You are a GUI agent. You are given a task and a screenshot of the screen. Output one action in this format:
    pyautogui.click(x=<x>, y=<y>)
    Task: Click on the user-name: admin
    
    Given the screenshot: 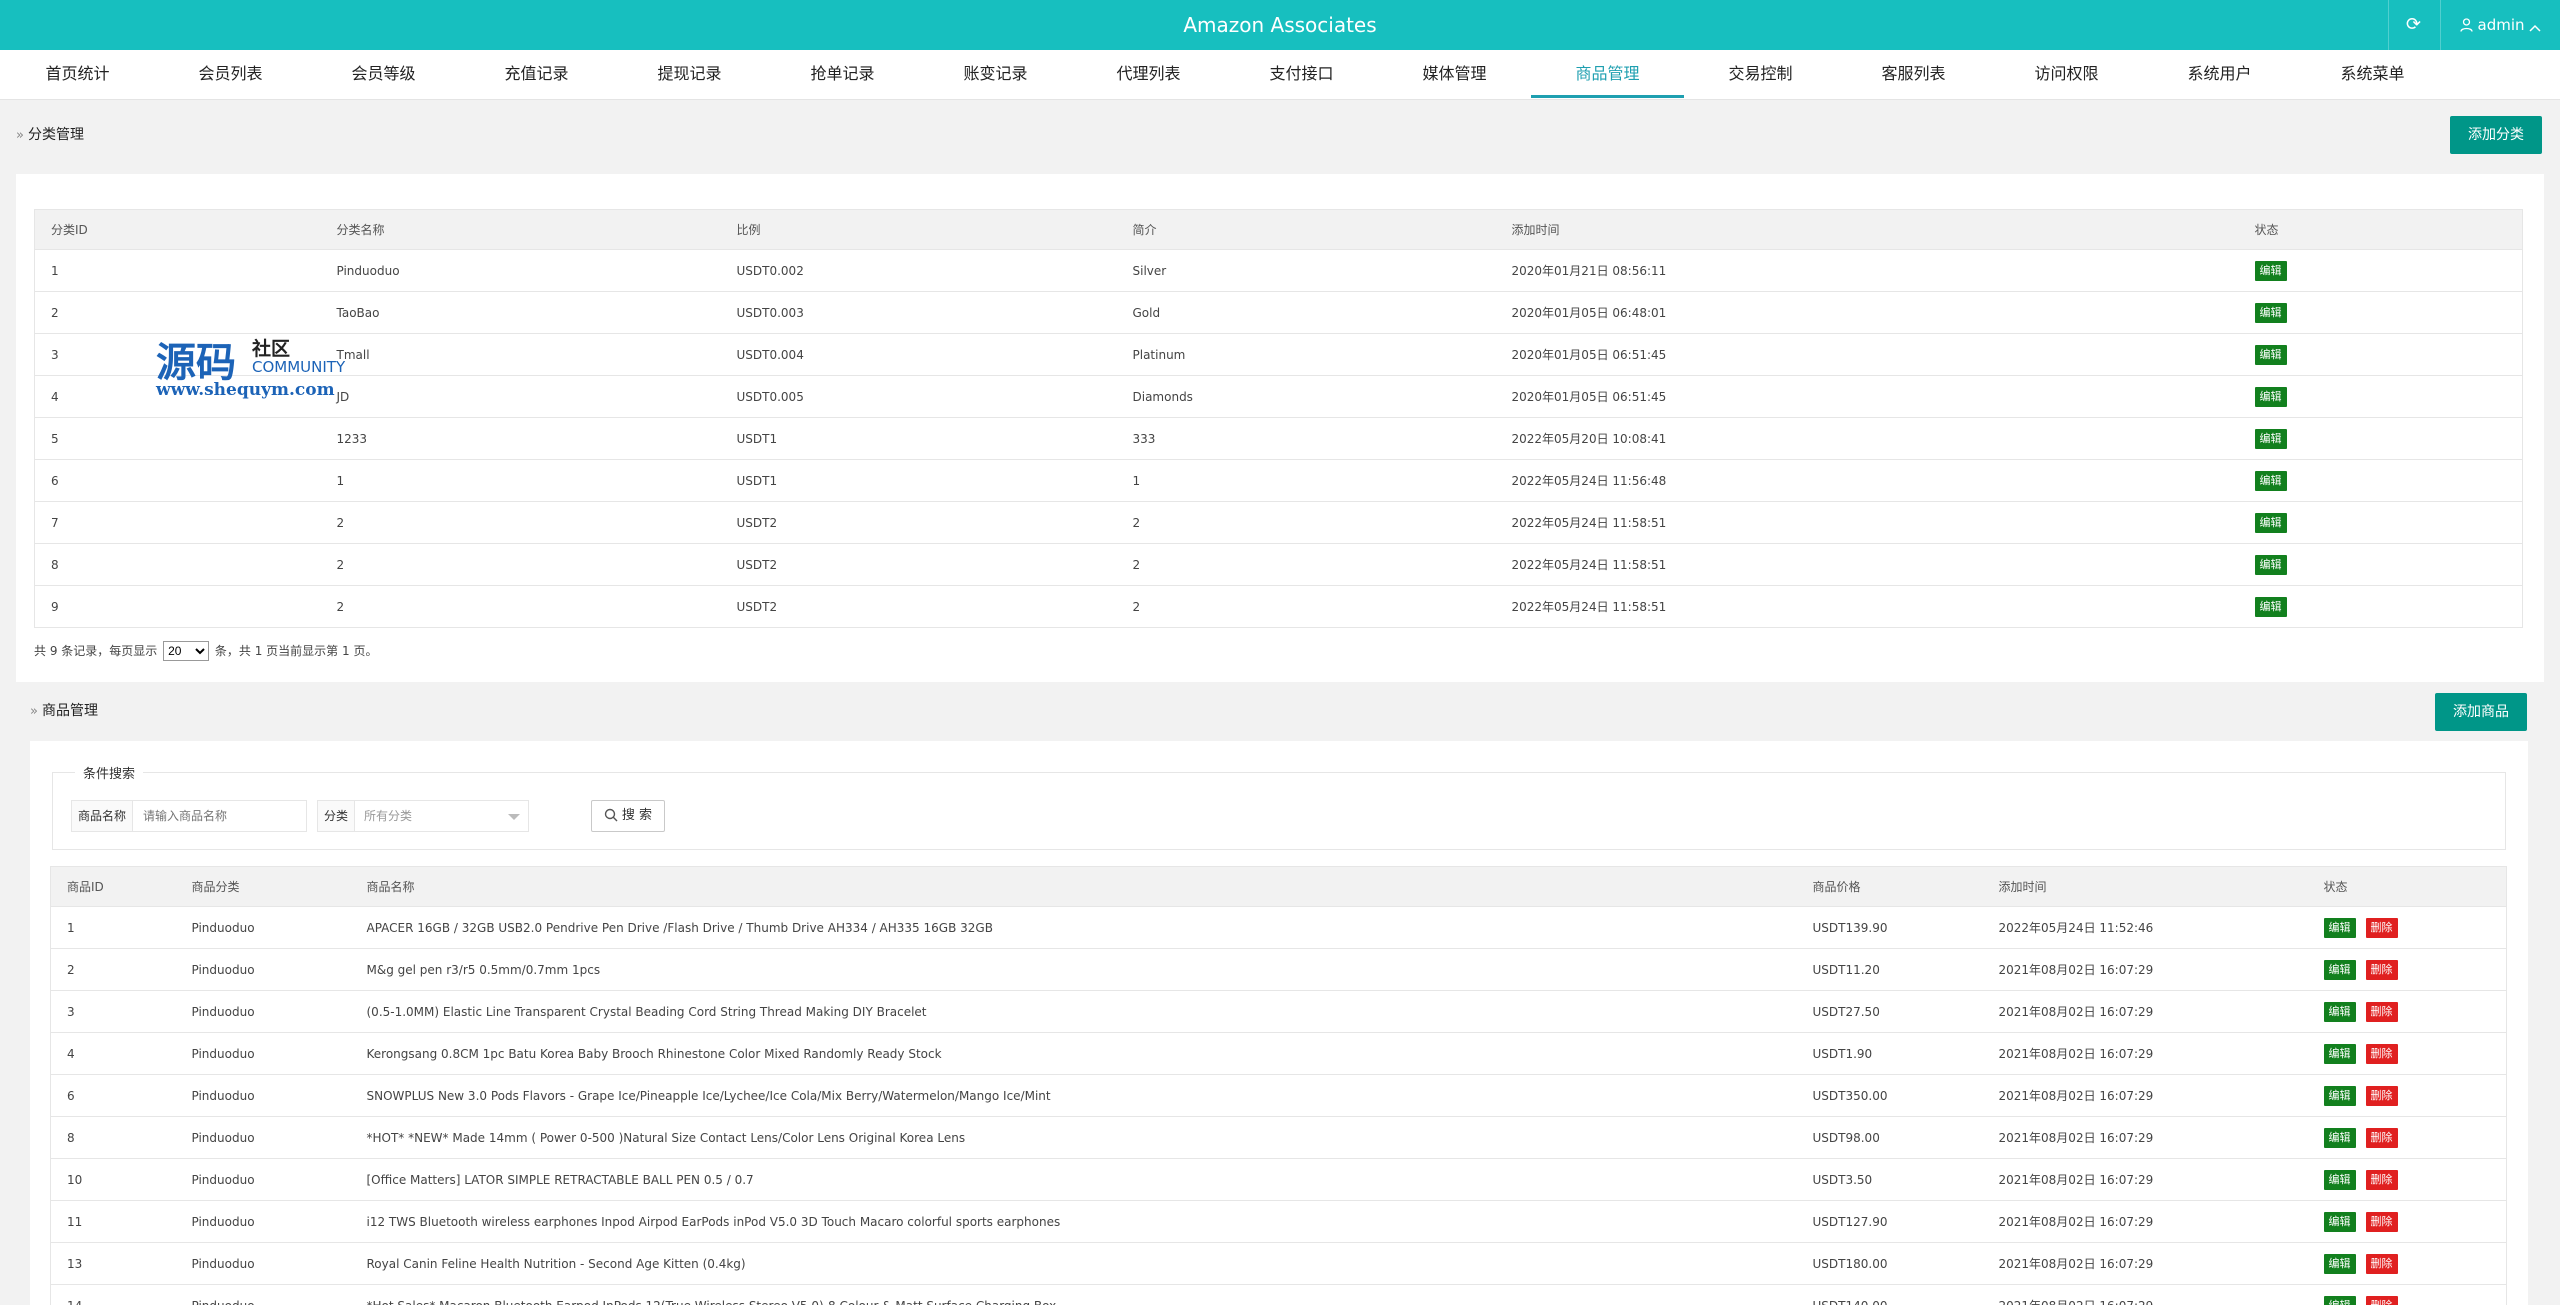 What is the action you would take?
    pyautogui.click(x=2501, y=25)
    